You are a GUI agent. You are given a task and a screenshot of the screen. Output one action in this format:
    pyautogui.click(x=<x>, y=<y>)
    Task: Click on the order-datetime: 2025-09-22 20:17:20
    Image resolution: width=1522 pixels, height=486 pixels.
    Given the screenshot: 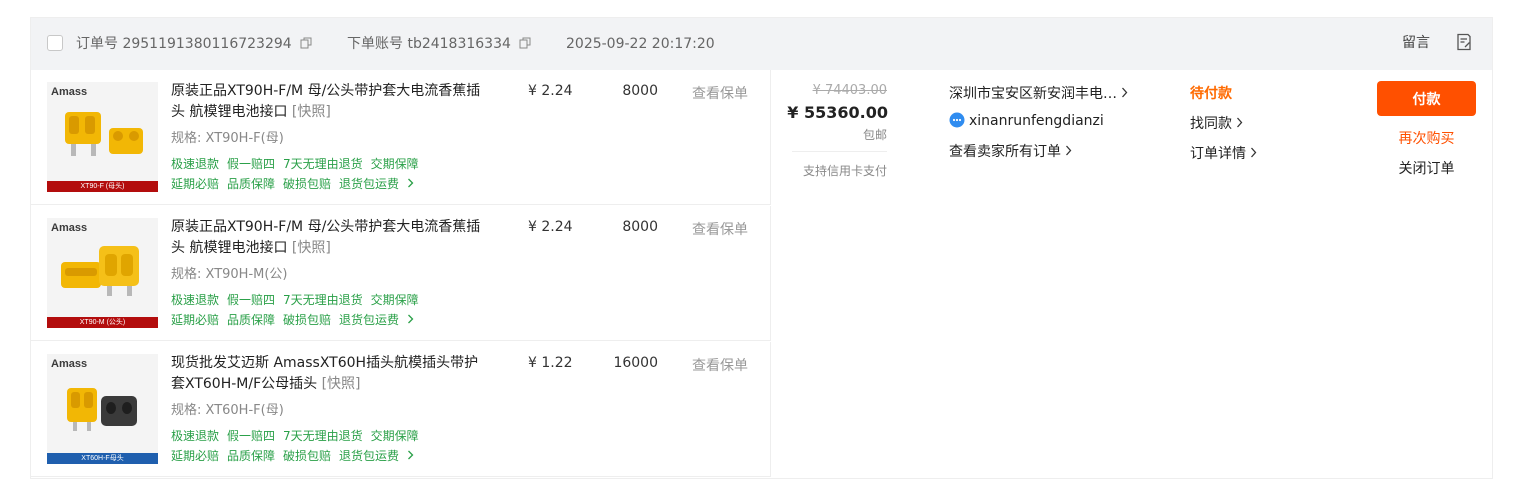 What is the action you would take?
    pyautogui.click(x=640, y=44)
    